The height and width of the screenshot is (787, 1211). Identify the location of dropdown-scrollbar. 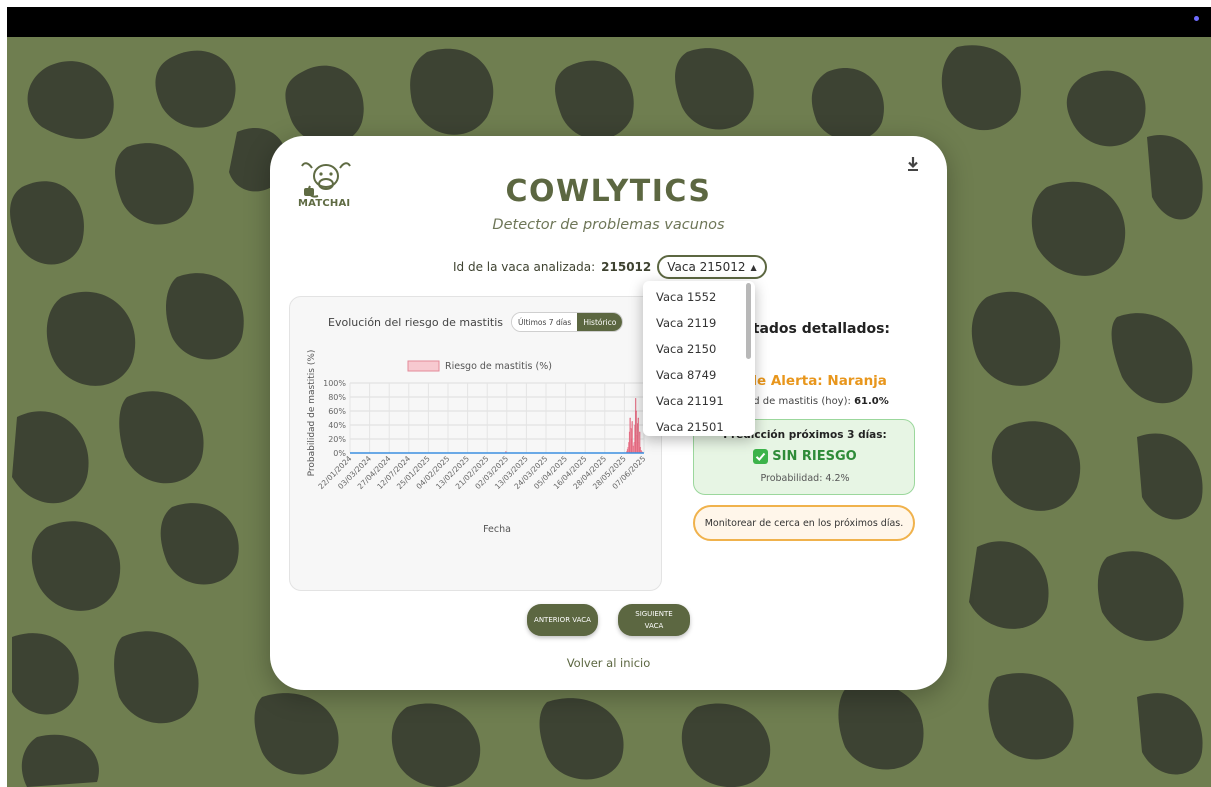
(748, 321).